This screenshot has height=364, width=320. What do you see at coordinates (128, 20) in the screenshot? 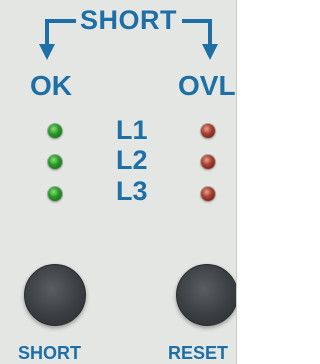
I see `short-title: SHORT` at bounding box center [128, 20].